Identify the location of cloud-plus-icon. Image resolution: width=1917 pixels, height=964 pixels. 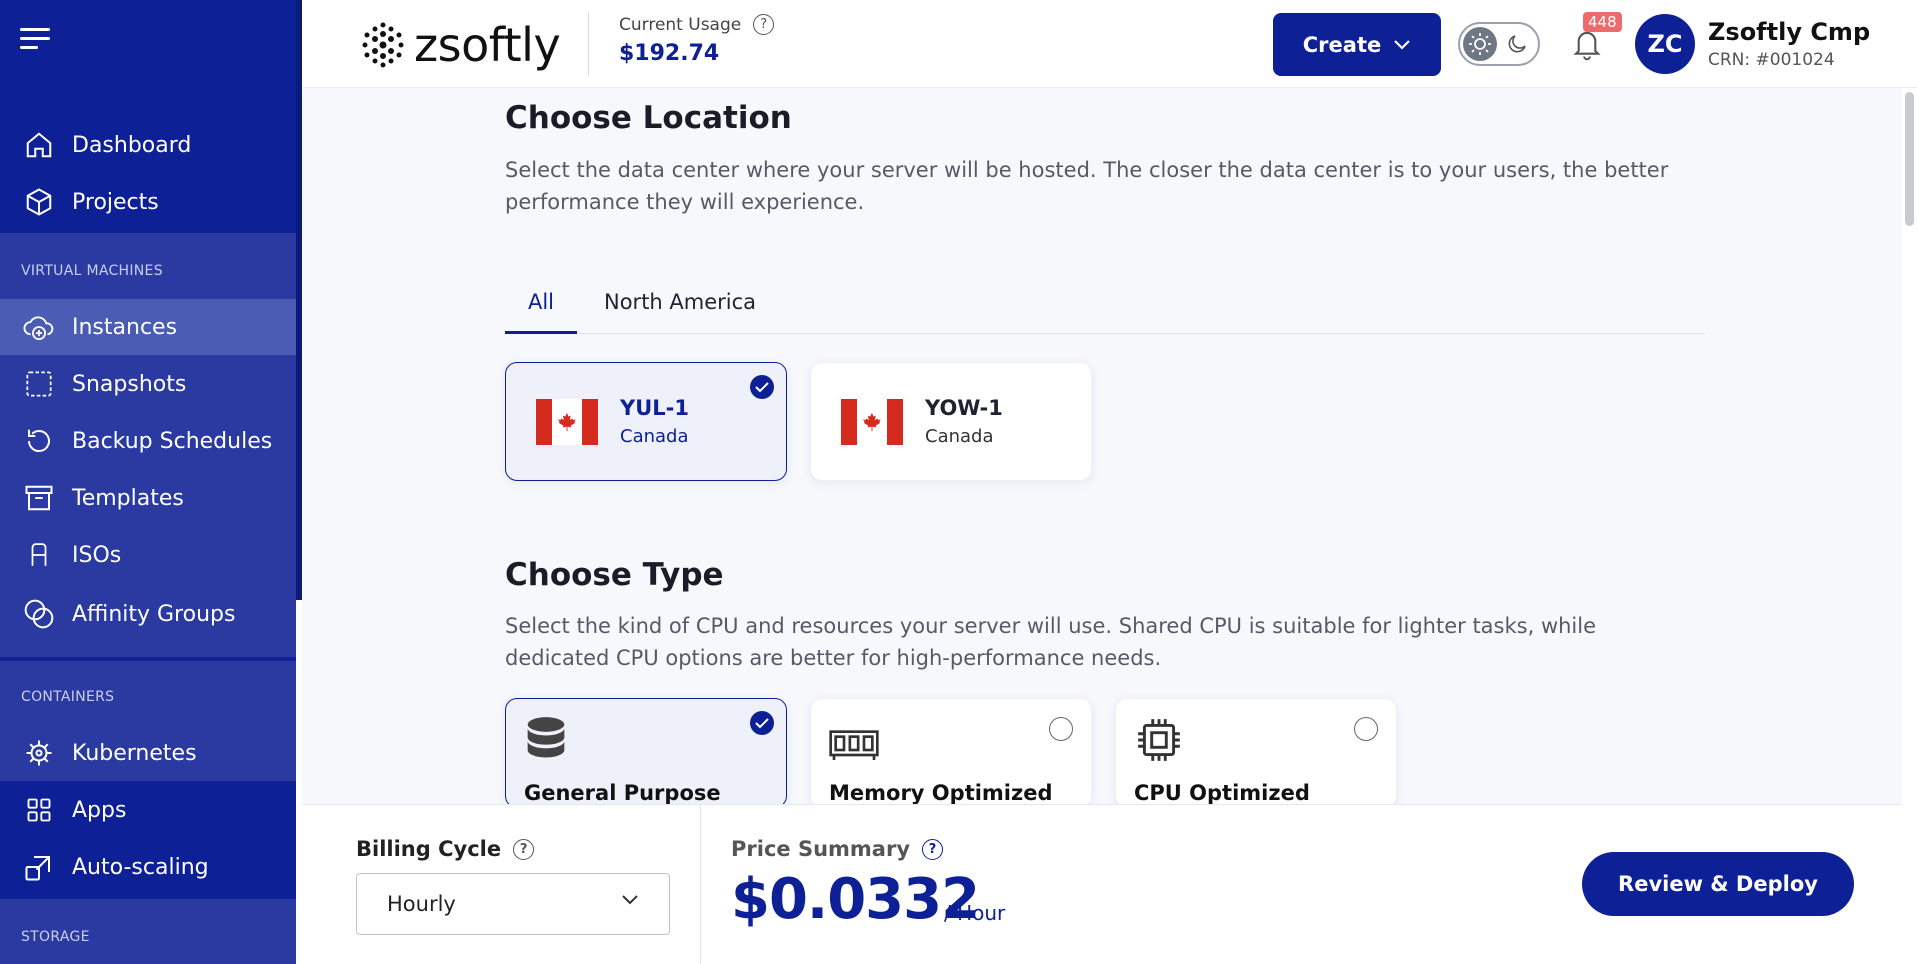
(39, 327).